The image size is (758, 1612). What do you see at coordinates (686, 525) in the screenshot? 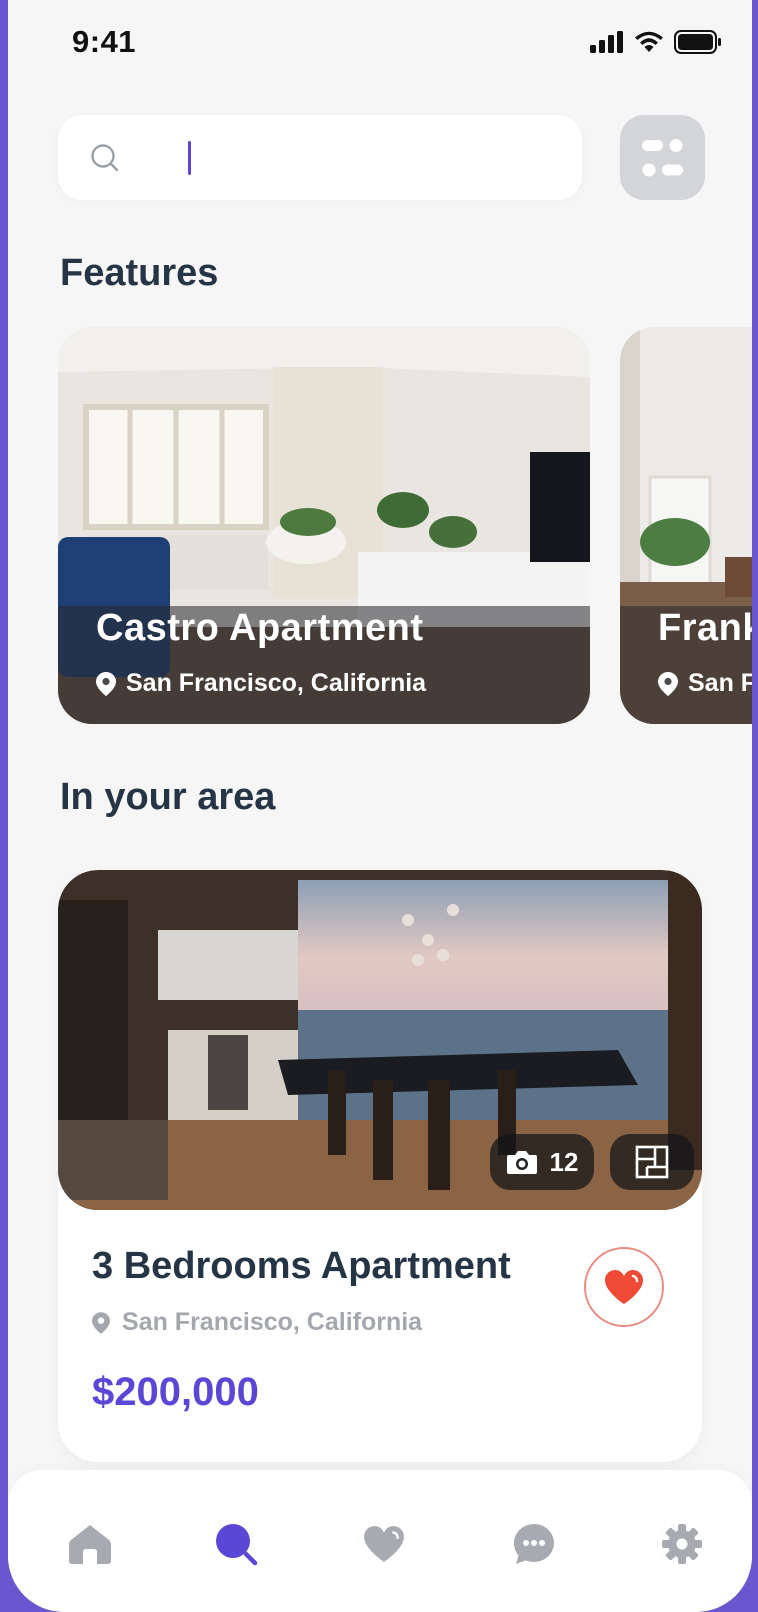
I see `feature-card: Frank San F` at bounding box center [686, 525].